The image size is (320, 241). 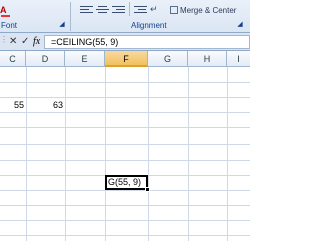 I want to click on formula-input: =CEILING(55, 9), so click(x=147, y=42).